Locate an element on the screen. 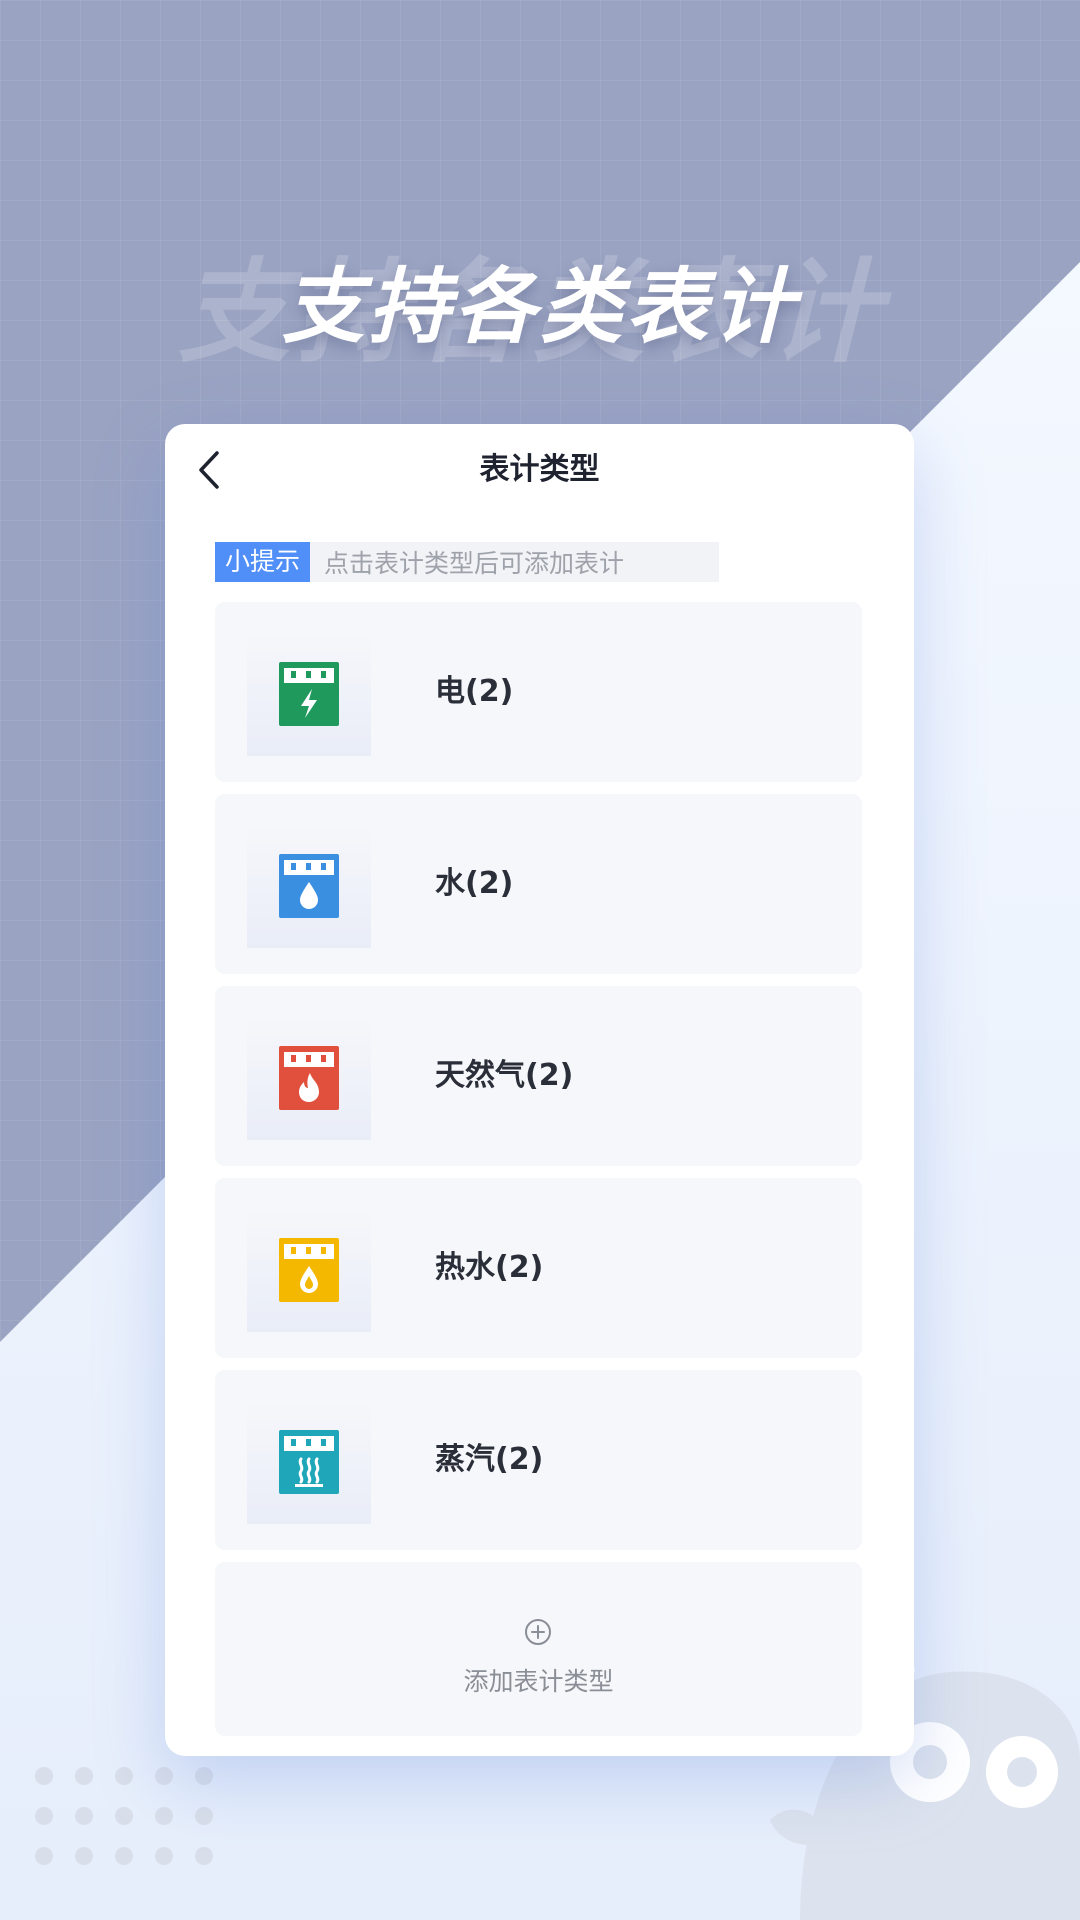 The height and width of the screenshot is (1920, 1080). tip-text: 点击表计类型后可添加表计 is located at coordinates (474, 563).